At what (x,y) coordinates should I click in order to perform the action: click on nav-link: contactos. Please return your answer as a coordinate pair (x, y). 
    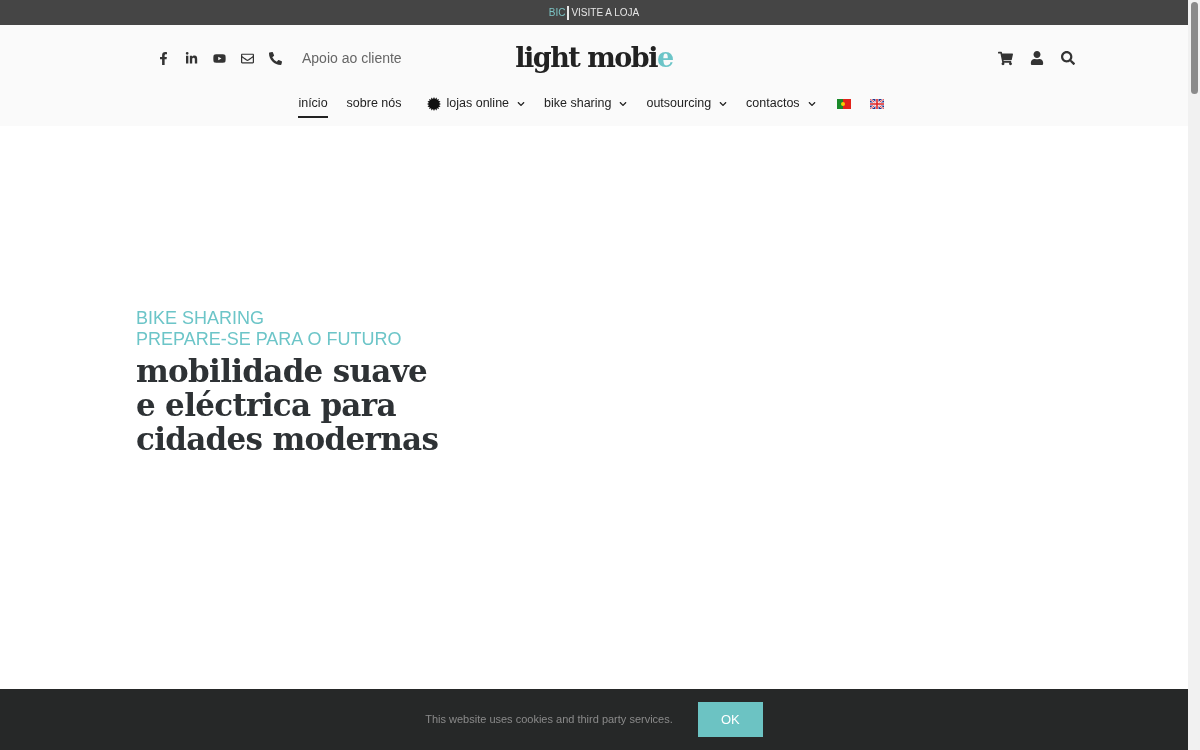
    Looking at the image, I should click on (773, 104).